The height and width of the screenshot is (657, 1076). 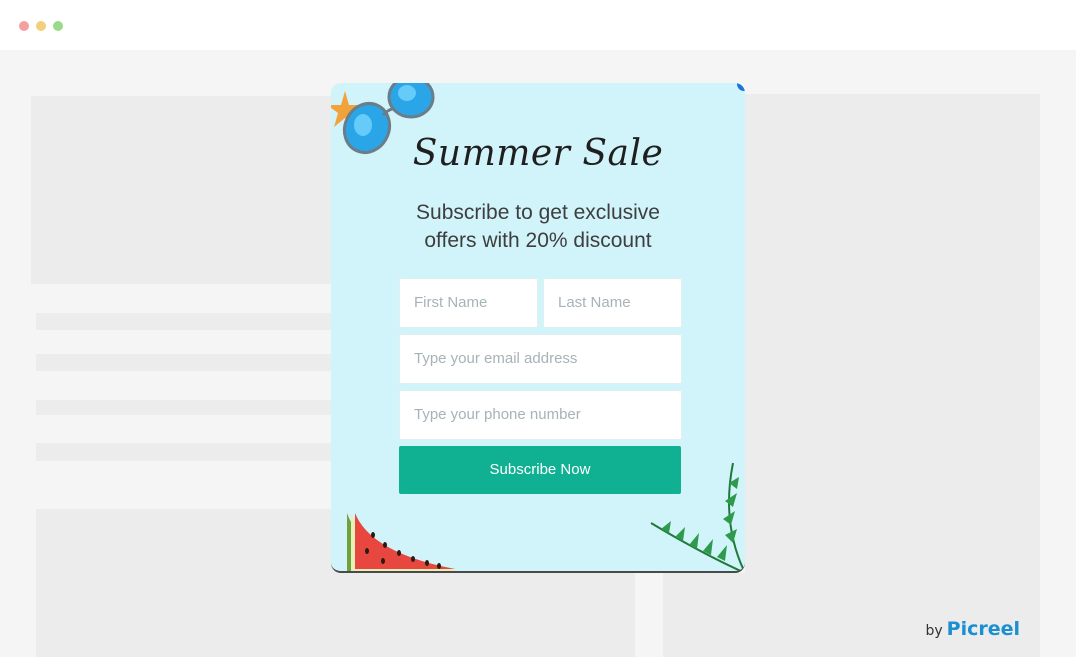 What do you see at coordinates (24, 26) in the screenshot?
I see `close-dot-icon` at bounding box center [24, 26].